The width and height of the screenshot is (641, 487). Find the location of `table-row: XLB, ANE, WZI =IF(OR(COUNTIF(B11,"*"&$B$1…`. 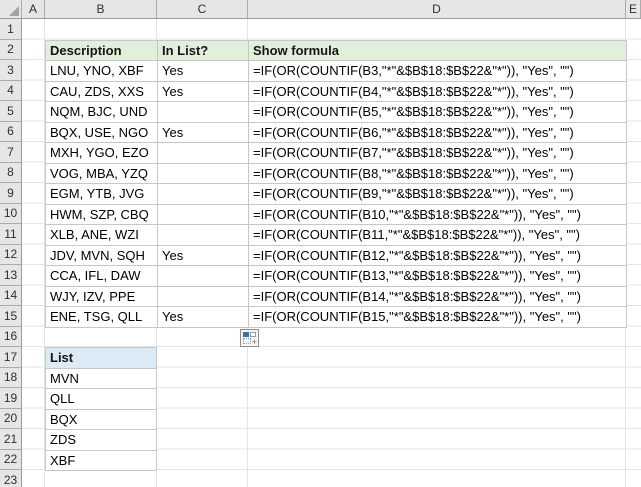

table-row: XLB, ANE, WZI =IF(OR(COUNTIF(B11,"*"&$B$1… is located at coordinates (336, 235).